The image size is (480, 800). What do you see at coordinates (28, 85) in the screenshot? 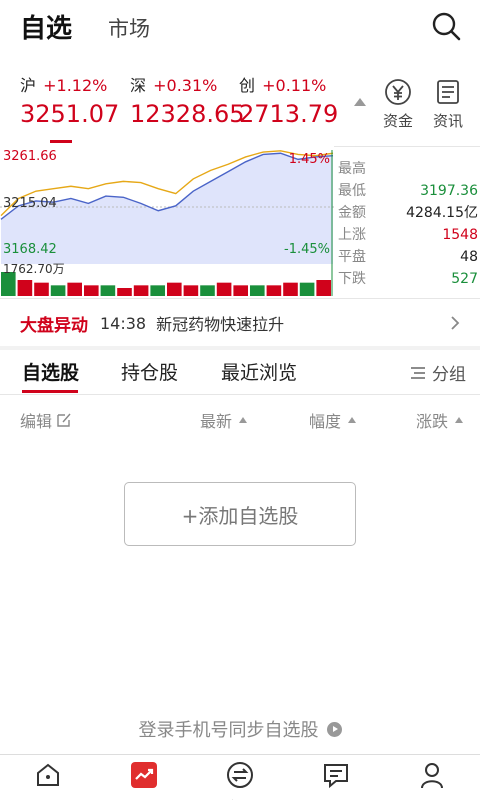
I see `index-sh-name: 沪` at bounding box center [28, 85].